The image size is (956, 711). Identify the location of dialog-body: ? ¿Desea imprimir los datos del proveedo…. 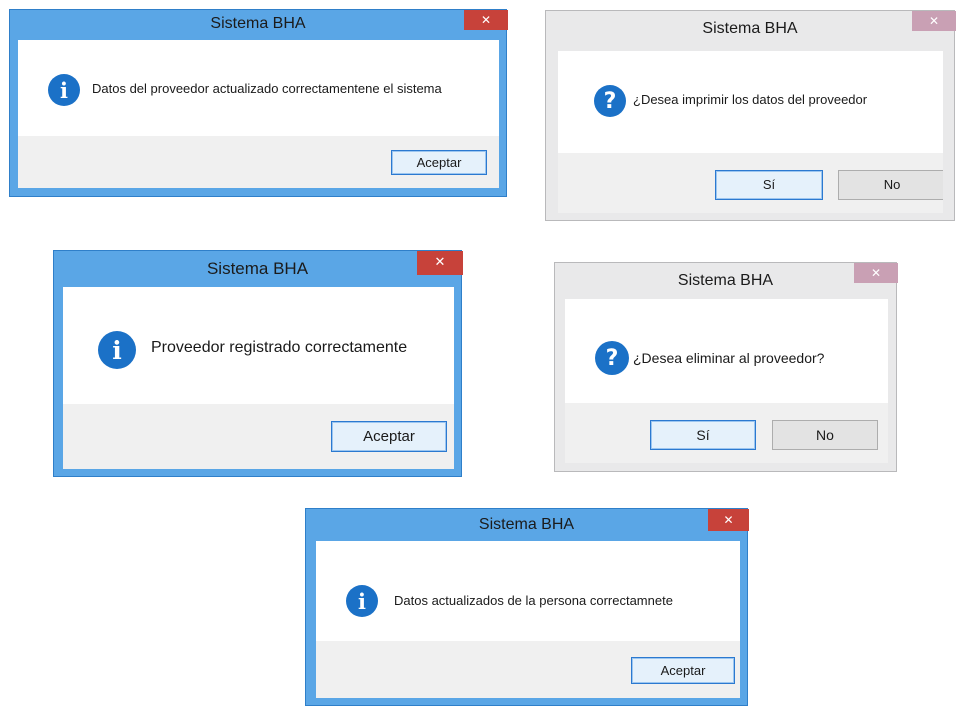
(750, 132).